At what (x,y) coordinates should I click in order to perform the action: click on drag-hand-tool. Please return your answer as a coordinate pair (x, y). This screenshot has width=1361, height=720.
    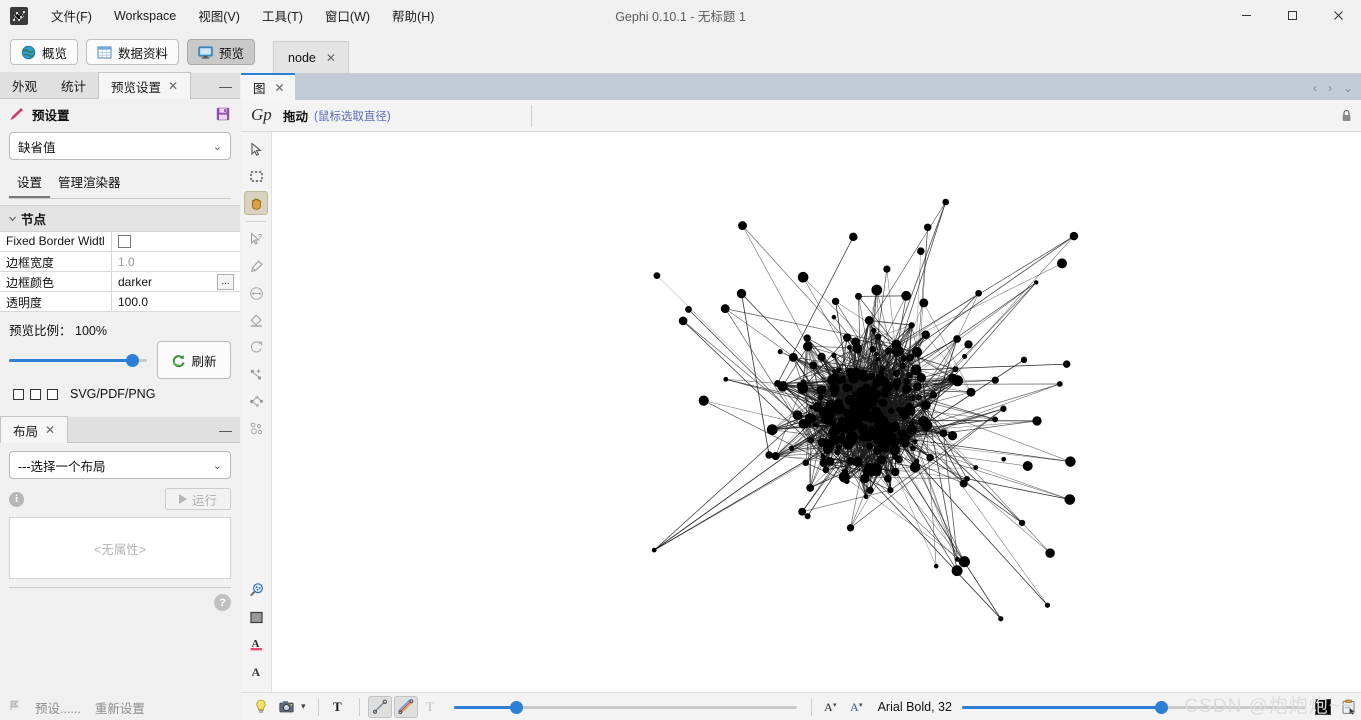
    Looking at the image, I should click on (256, 203).